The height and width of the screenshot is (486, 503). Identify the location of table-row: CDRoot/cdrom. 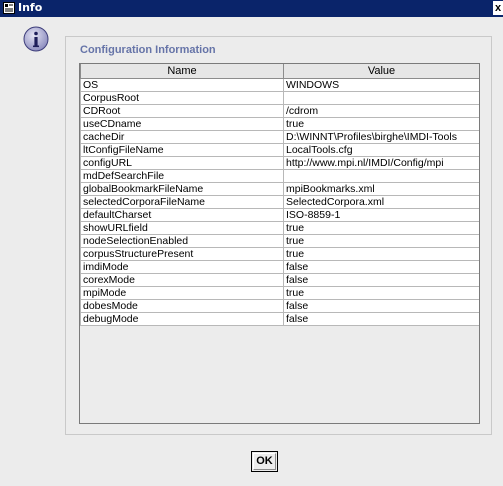
(279, 111).